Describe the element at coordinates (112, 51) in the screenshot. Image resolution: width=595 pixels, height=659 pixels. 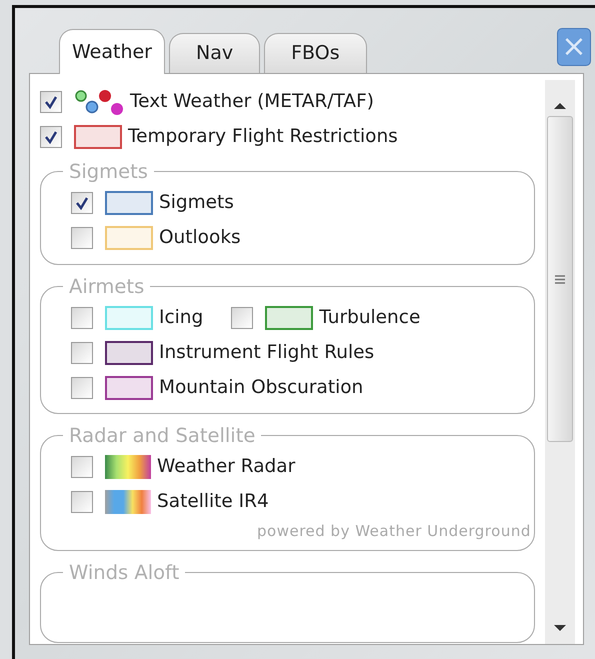
I see `tab: Weather` at that location.